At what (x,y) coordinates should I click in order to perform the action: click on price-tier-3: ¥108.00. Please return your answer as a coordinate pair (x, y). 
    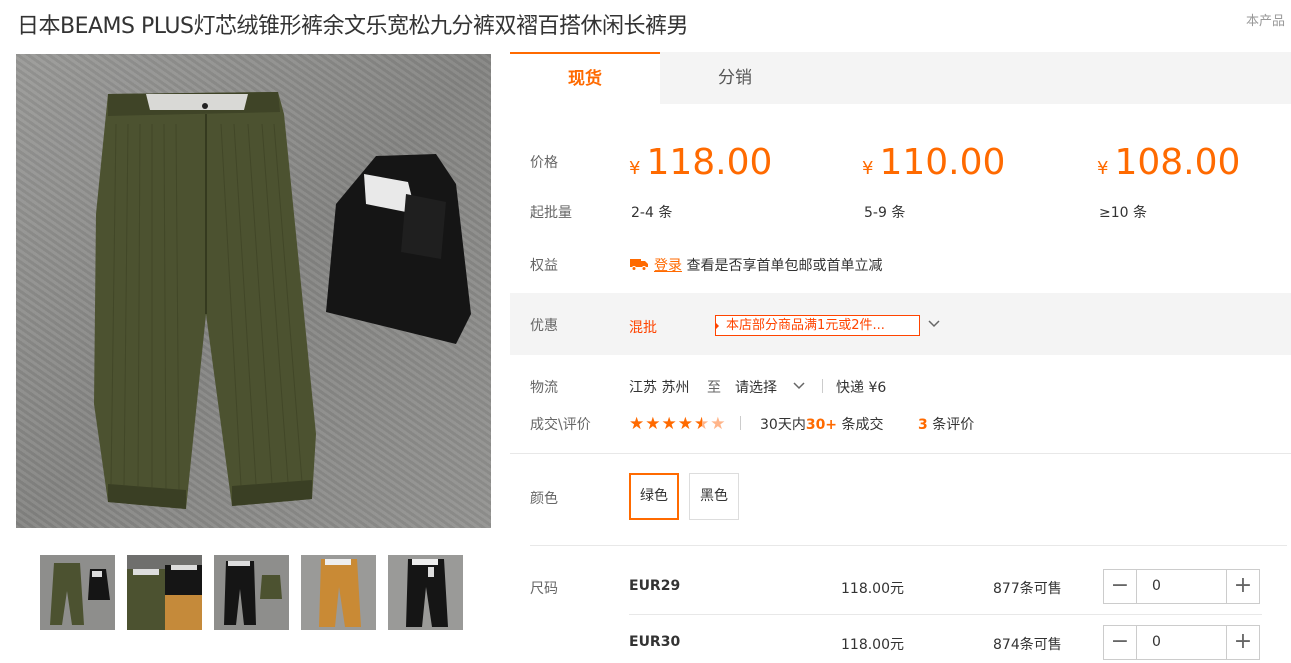
    Looking at the image, I should click on (1168, 162).